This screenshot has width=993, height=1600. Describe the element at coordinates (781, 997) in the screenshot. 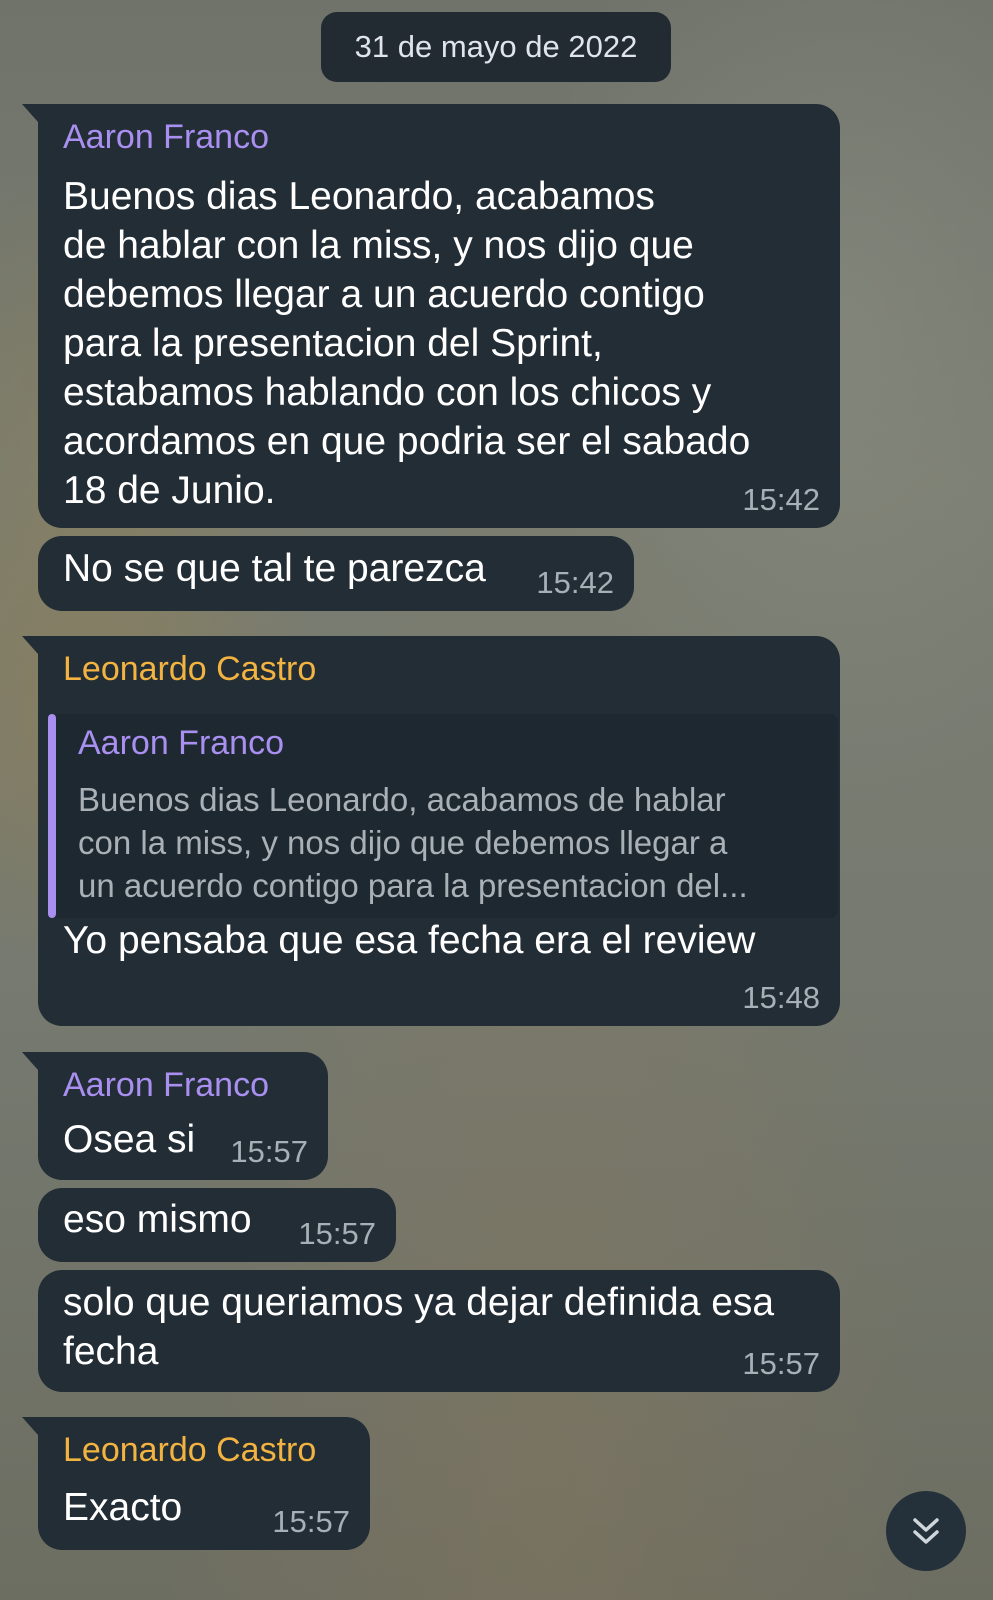

I see `message-time: 15:48` at that location.